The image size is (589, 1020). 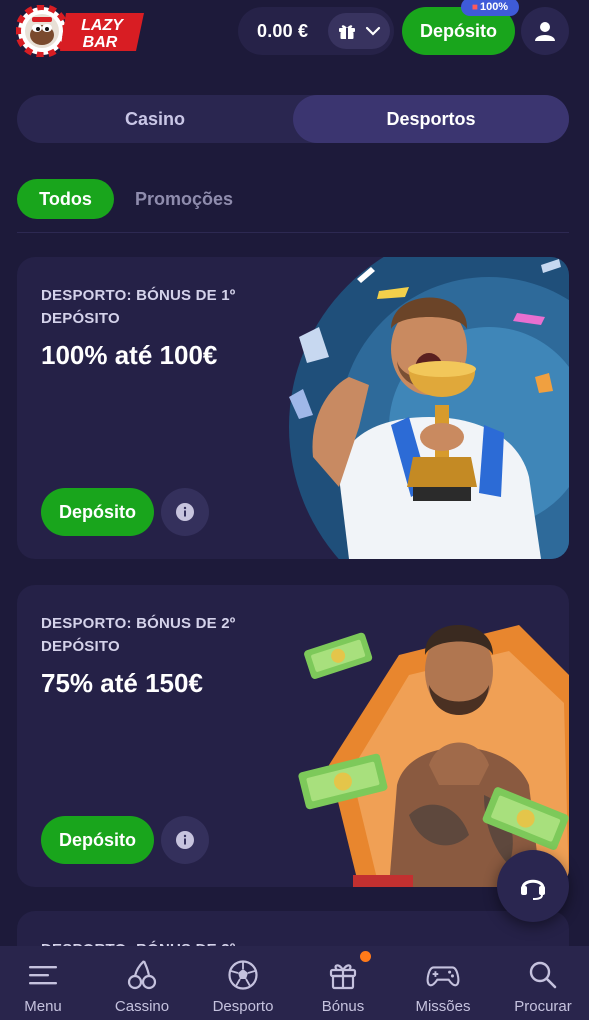 I want to click on nav-casino: Cassino, so click(x=142, y=983).